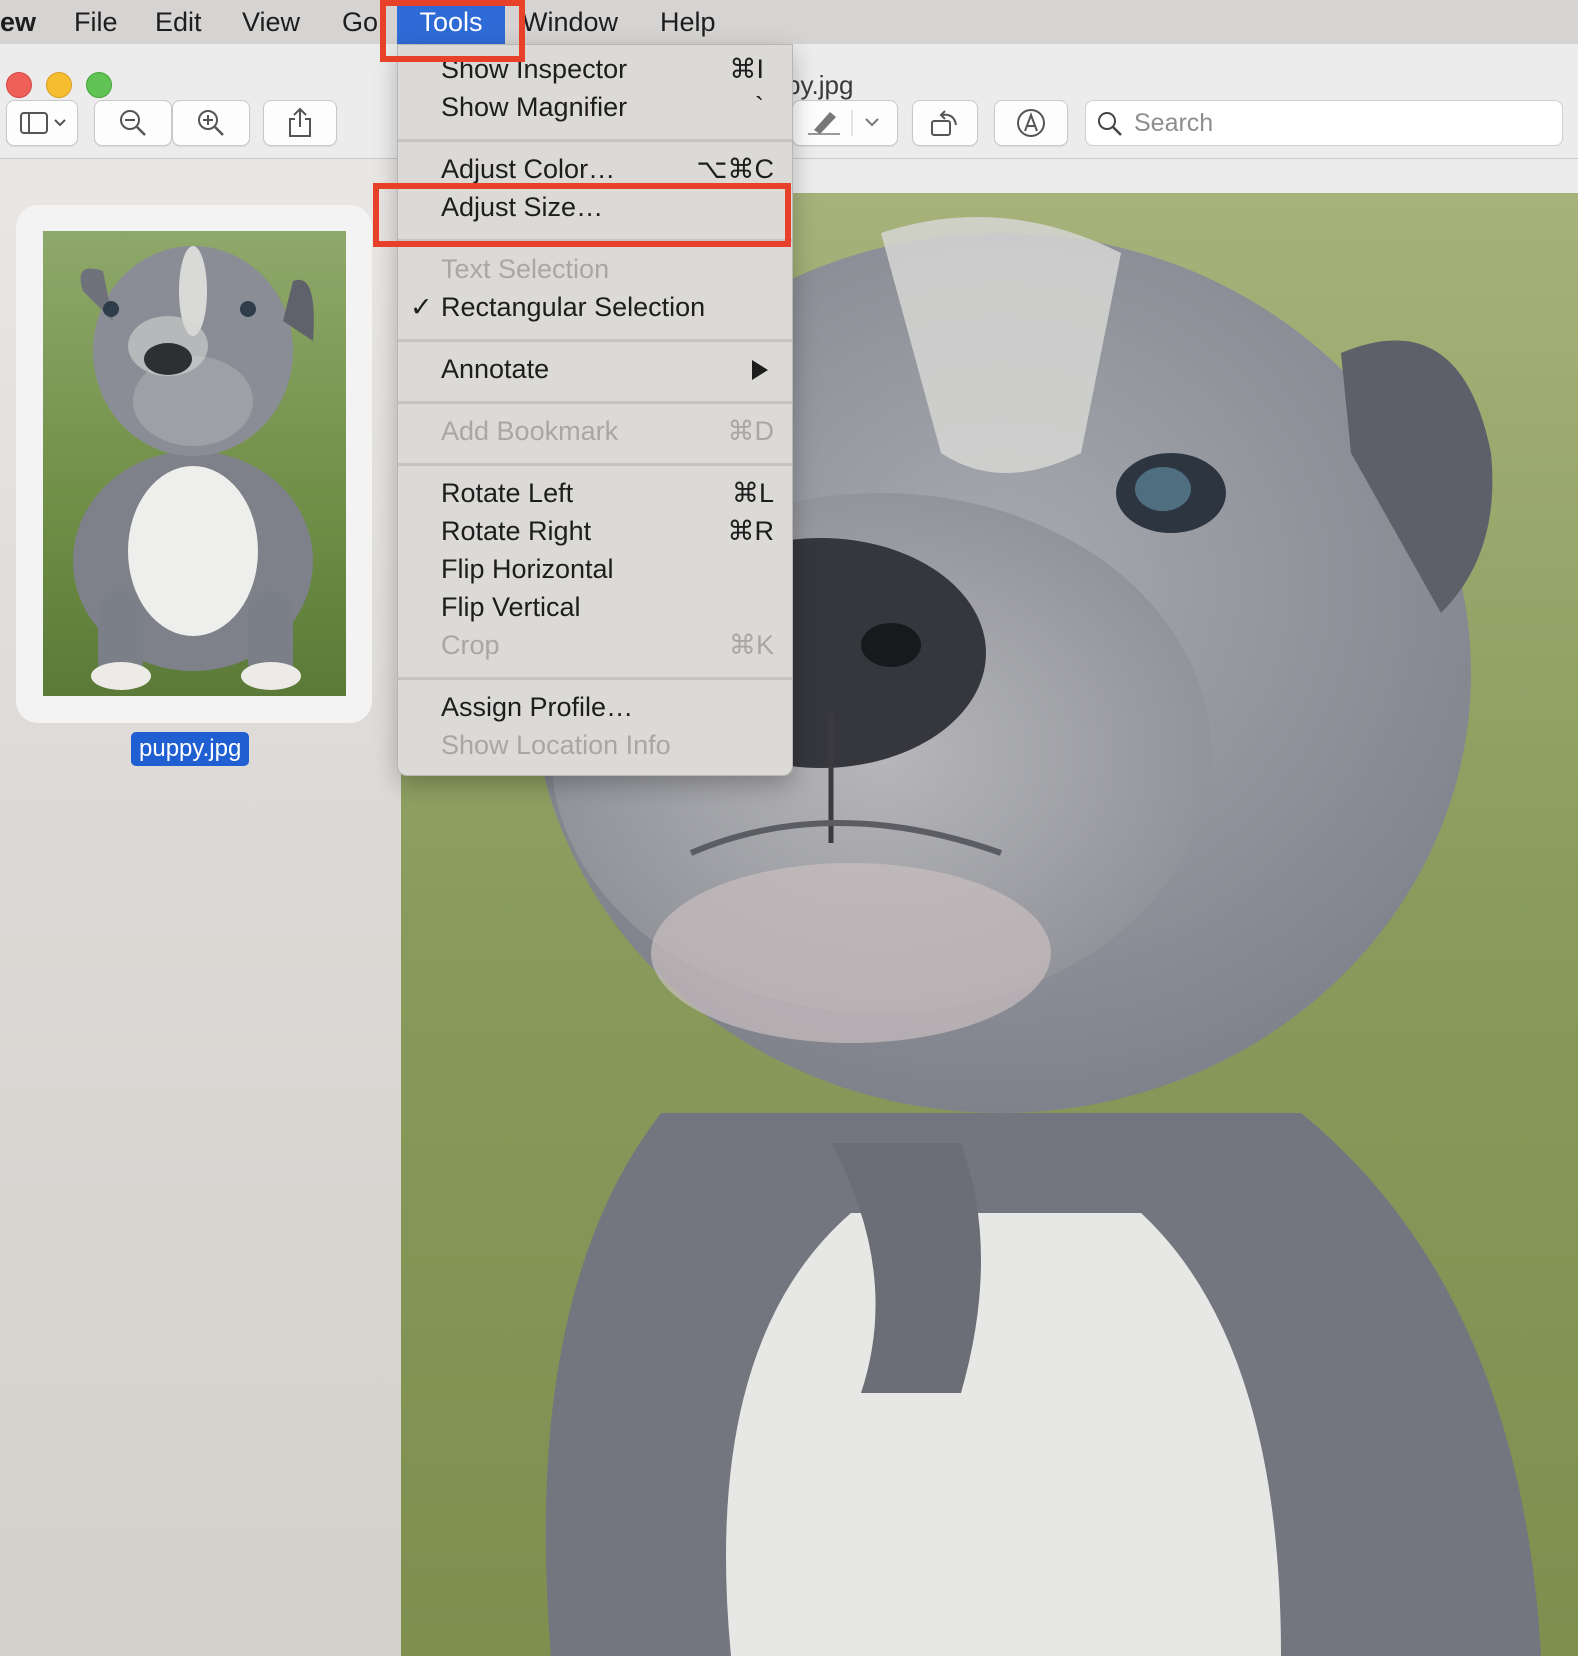 The height and width of the screenshot is (1656, 1578). Describe the element at coordinates (507, 493) in the screenshot. I see `menu-item-label: Rotate Left` at that location.